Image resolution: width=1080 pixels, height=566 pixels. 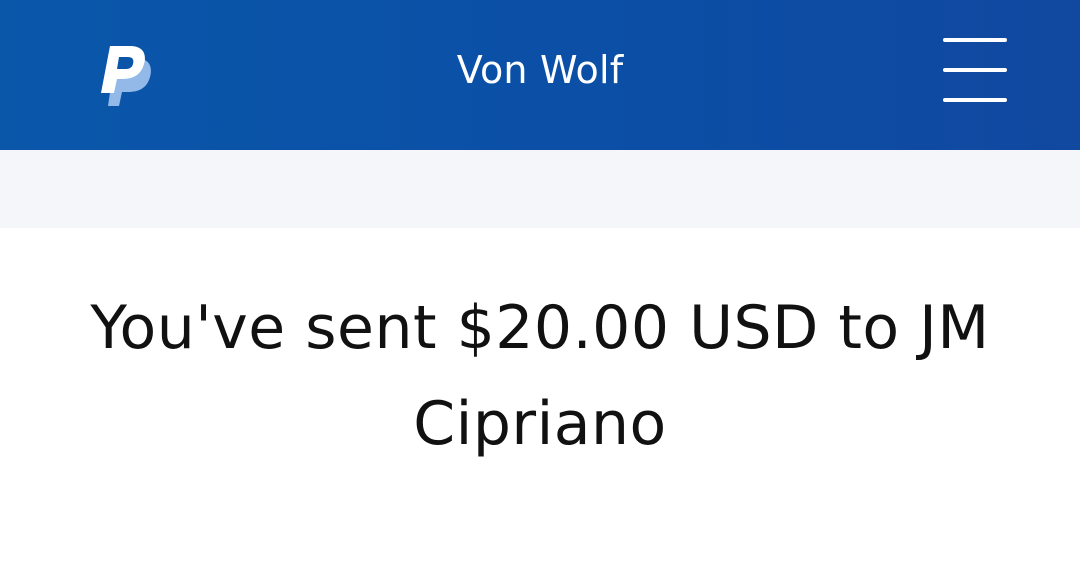 I want to click on menu-button, so click(x=975, y=71).